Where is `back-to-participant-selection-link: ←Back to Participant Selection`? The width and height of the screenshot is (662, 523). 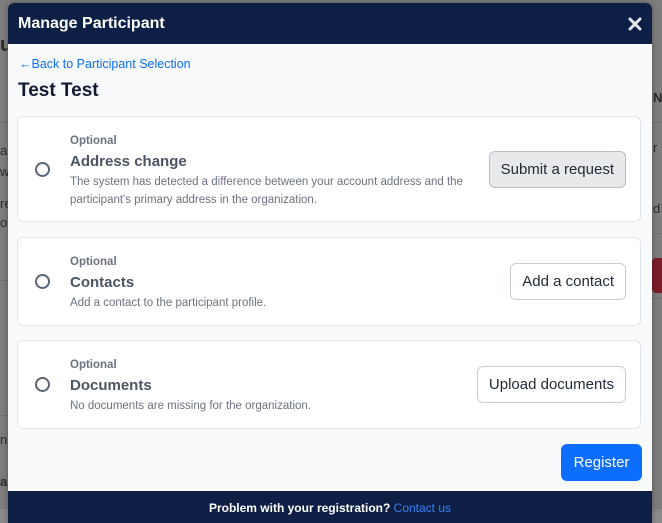
back-to-participant-selection-link: ←Back to Participant Selection is located at coordinates (105, 64).